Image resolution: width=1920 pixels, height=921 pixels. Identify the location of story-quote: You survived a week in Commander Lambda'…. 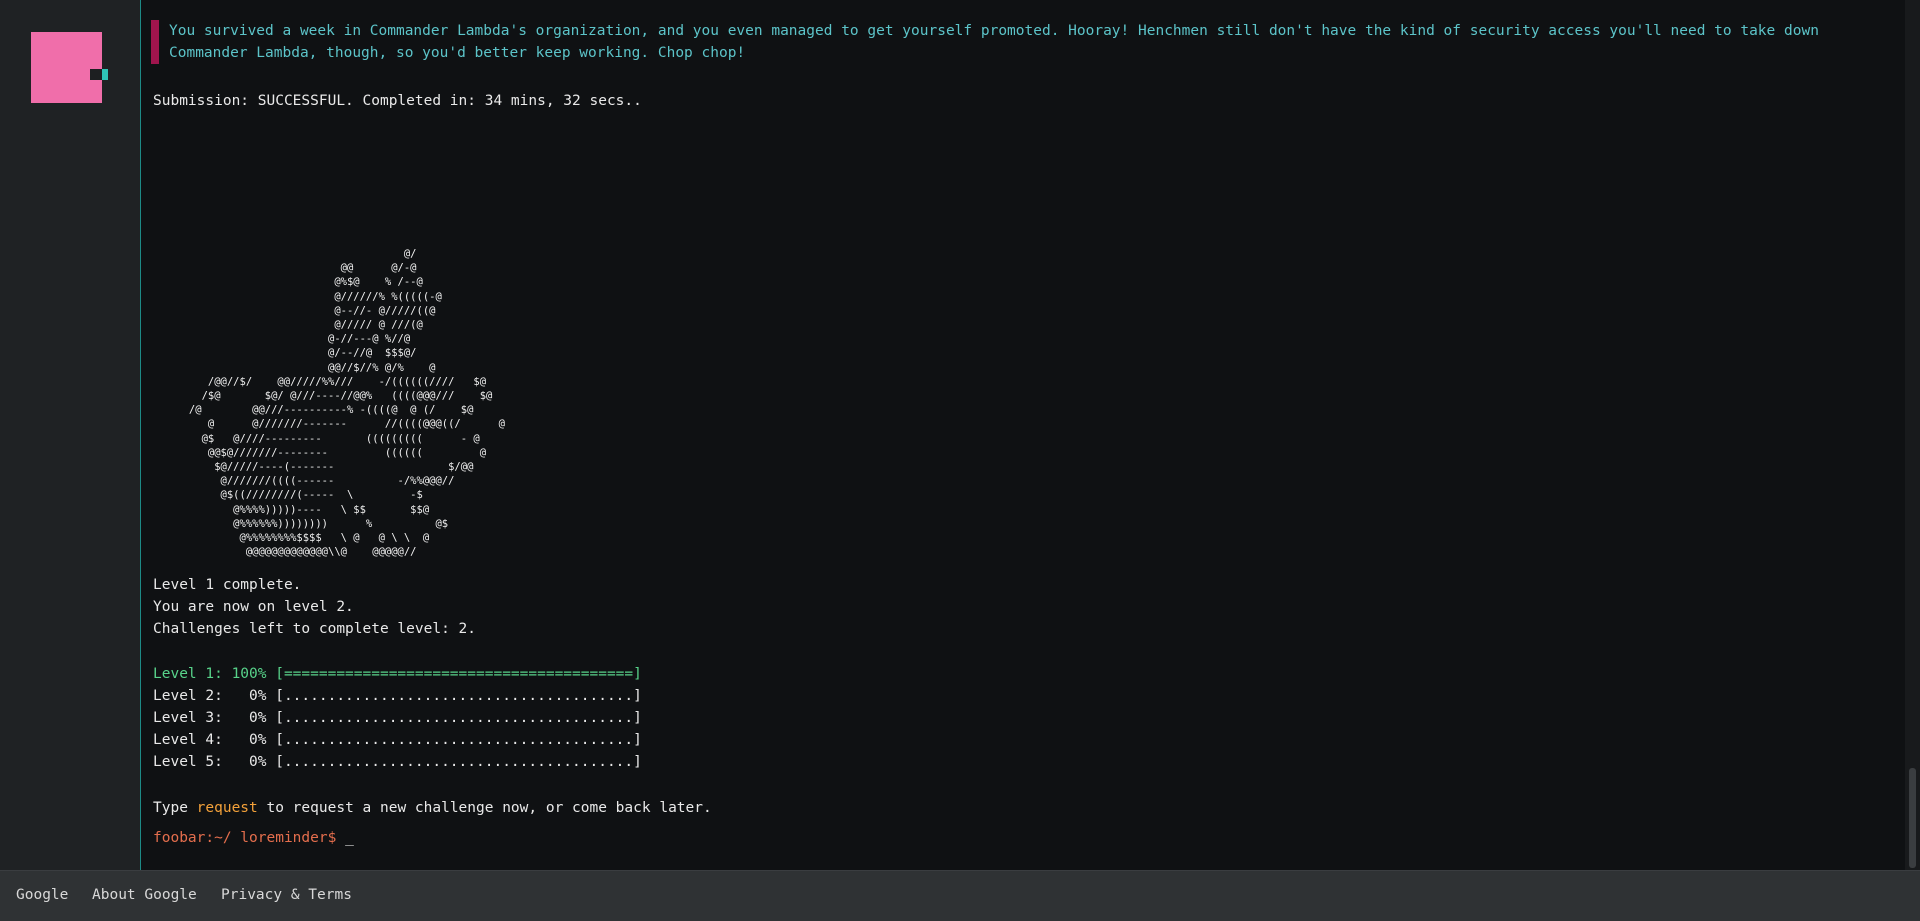
(1000, 42).